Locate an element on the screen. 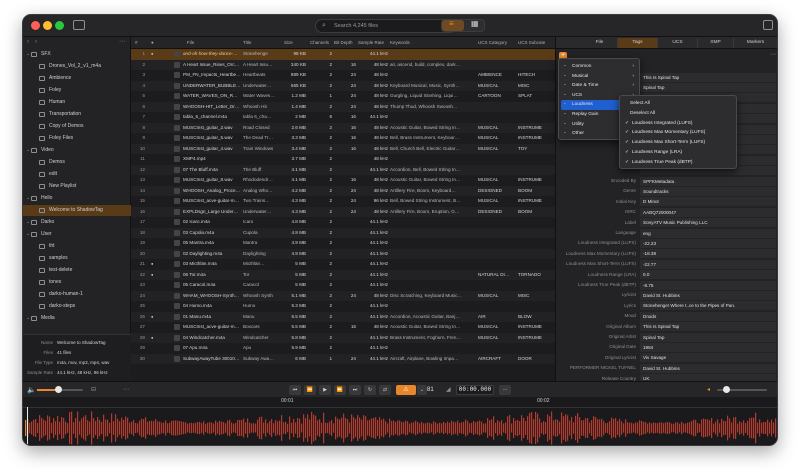 This screenshot has height=469, width=800. sidebar-item: ⌄ Video is located at coordinates (77, 150).